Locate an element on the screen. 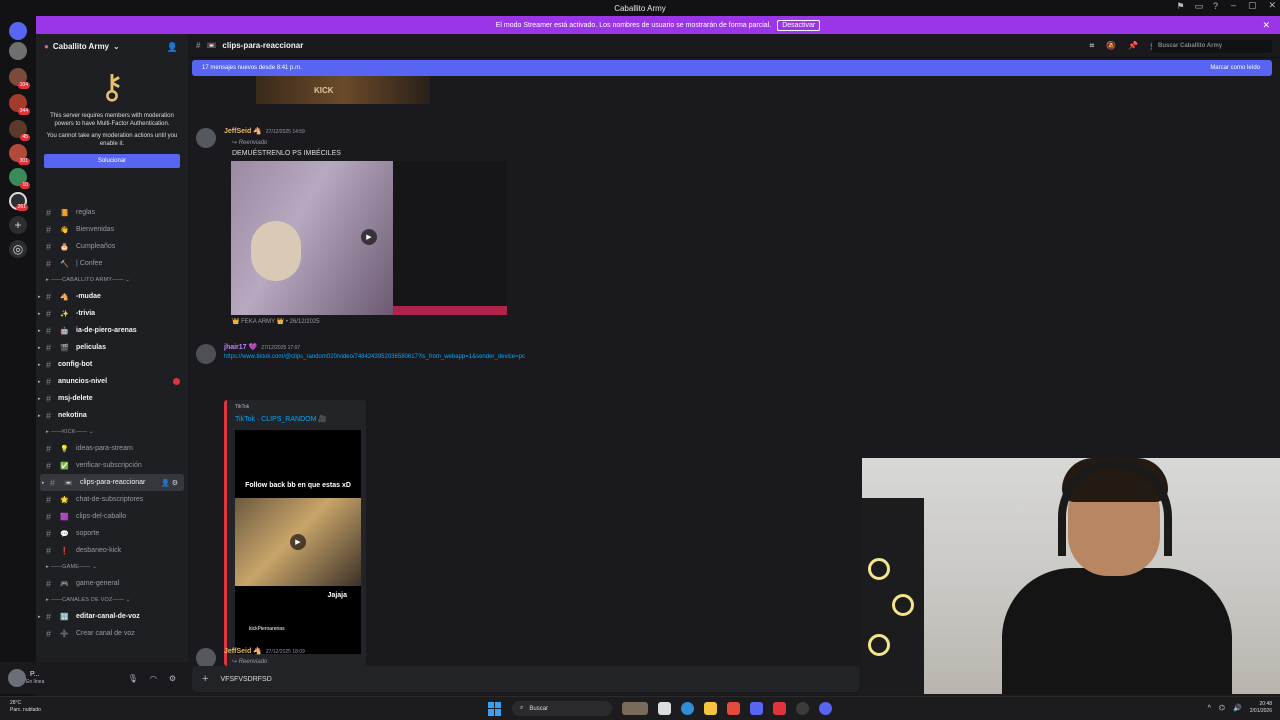  task-view-icon is located at coordinates (664, 708).